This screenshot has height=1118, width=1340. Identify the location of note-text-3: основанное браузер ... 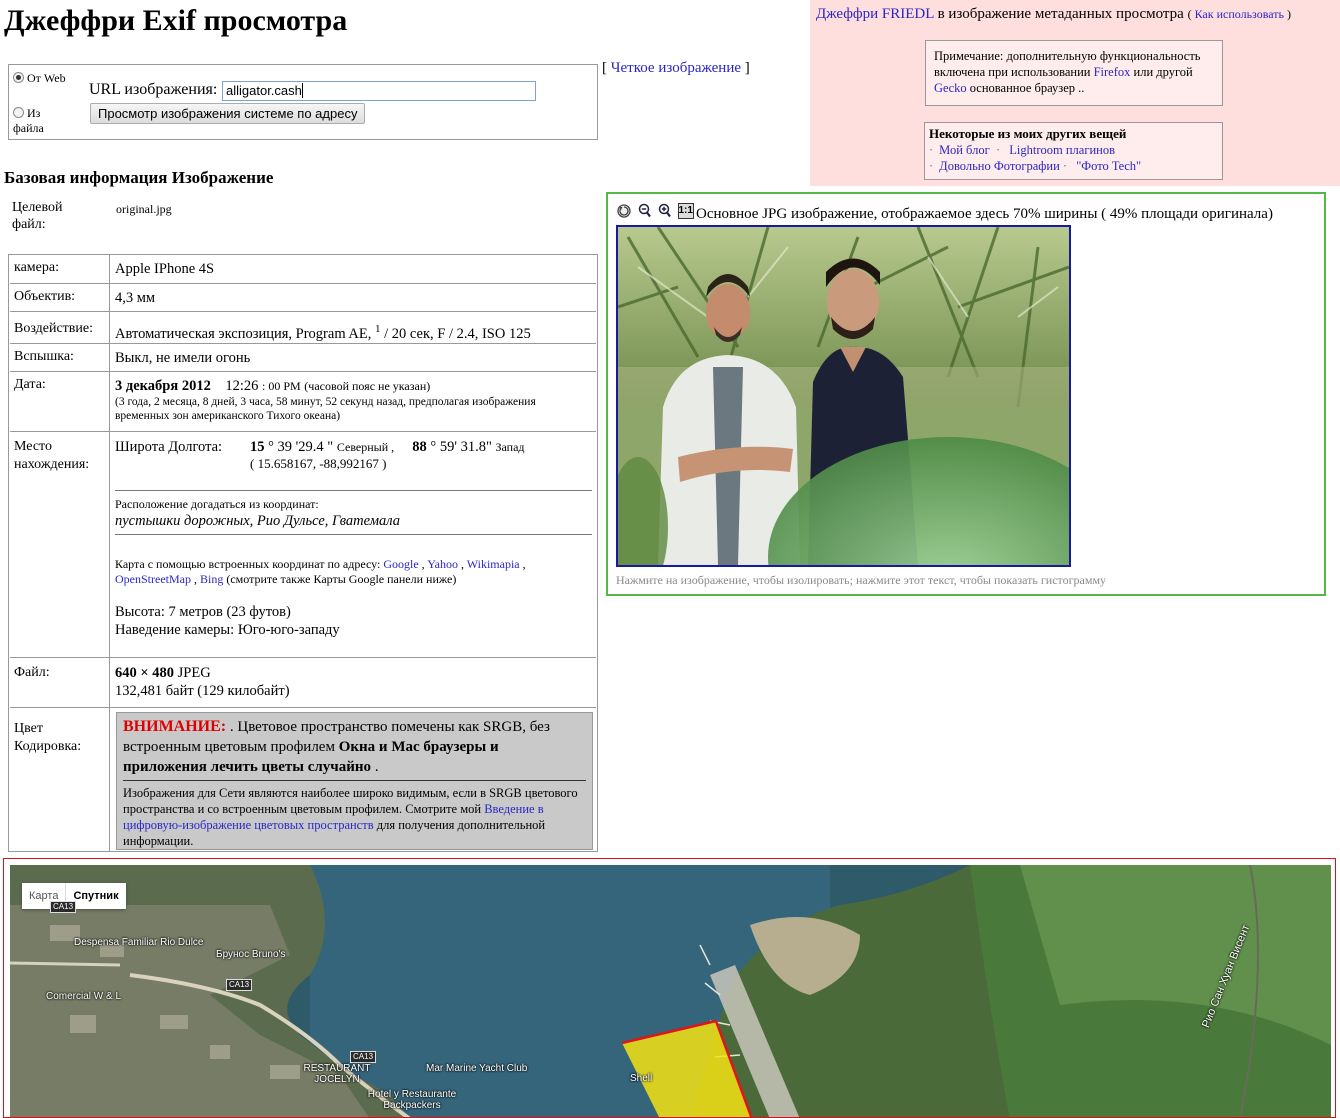
(1027, 88).